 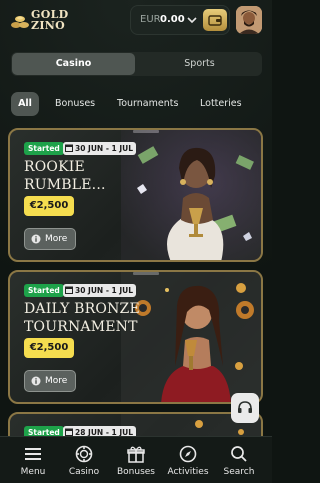 What do you see at coordinates (239, 472) in the screenshot?
I see `nav-label: Search` at bounding box center [239, 472].